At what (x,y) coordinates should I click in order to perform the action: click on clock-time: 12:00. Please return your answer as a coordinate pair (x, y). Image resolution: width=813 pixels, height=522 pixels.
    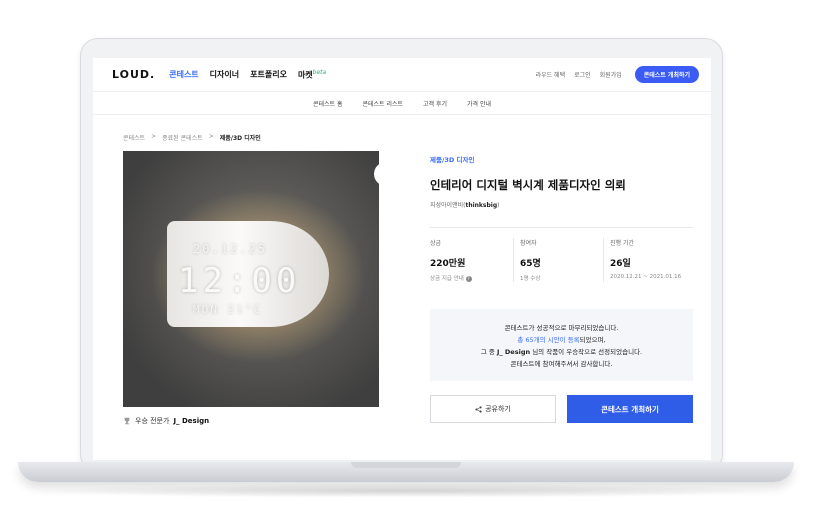
    Looking at the image, I should click on (239, 281).